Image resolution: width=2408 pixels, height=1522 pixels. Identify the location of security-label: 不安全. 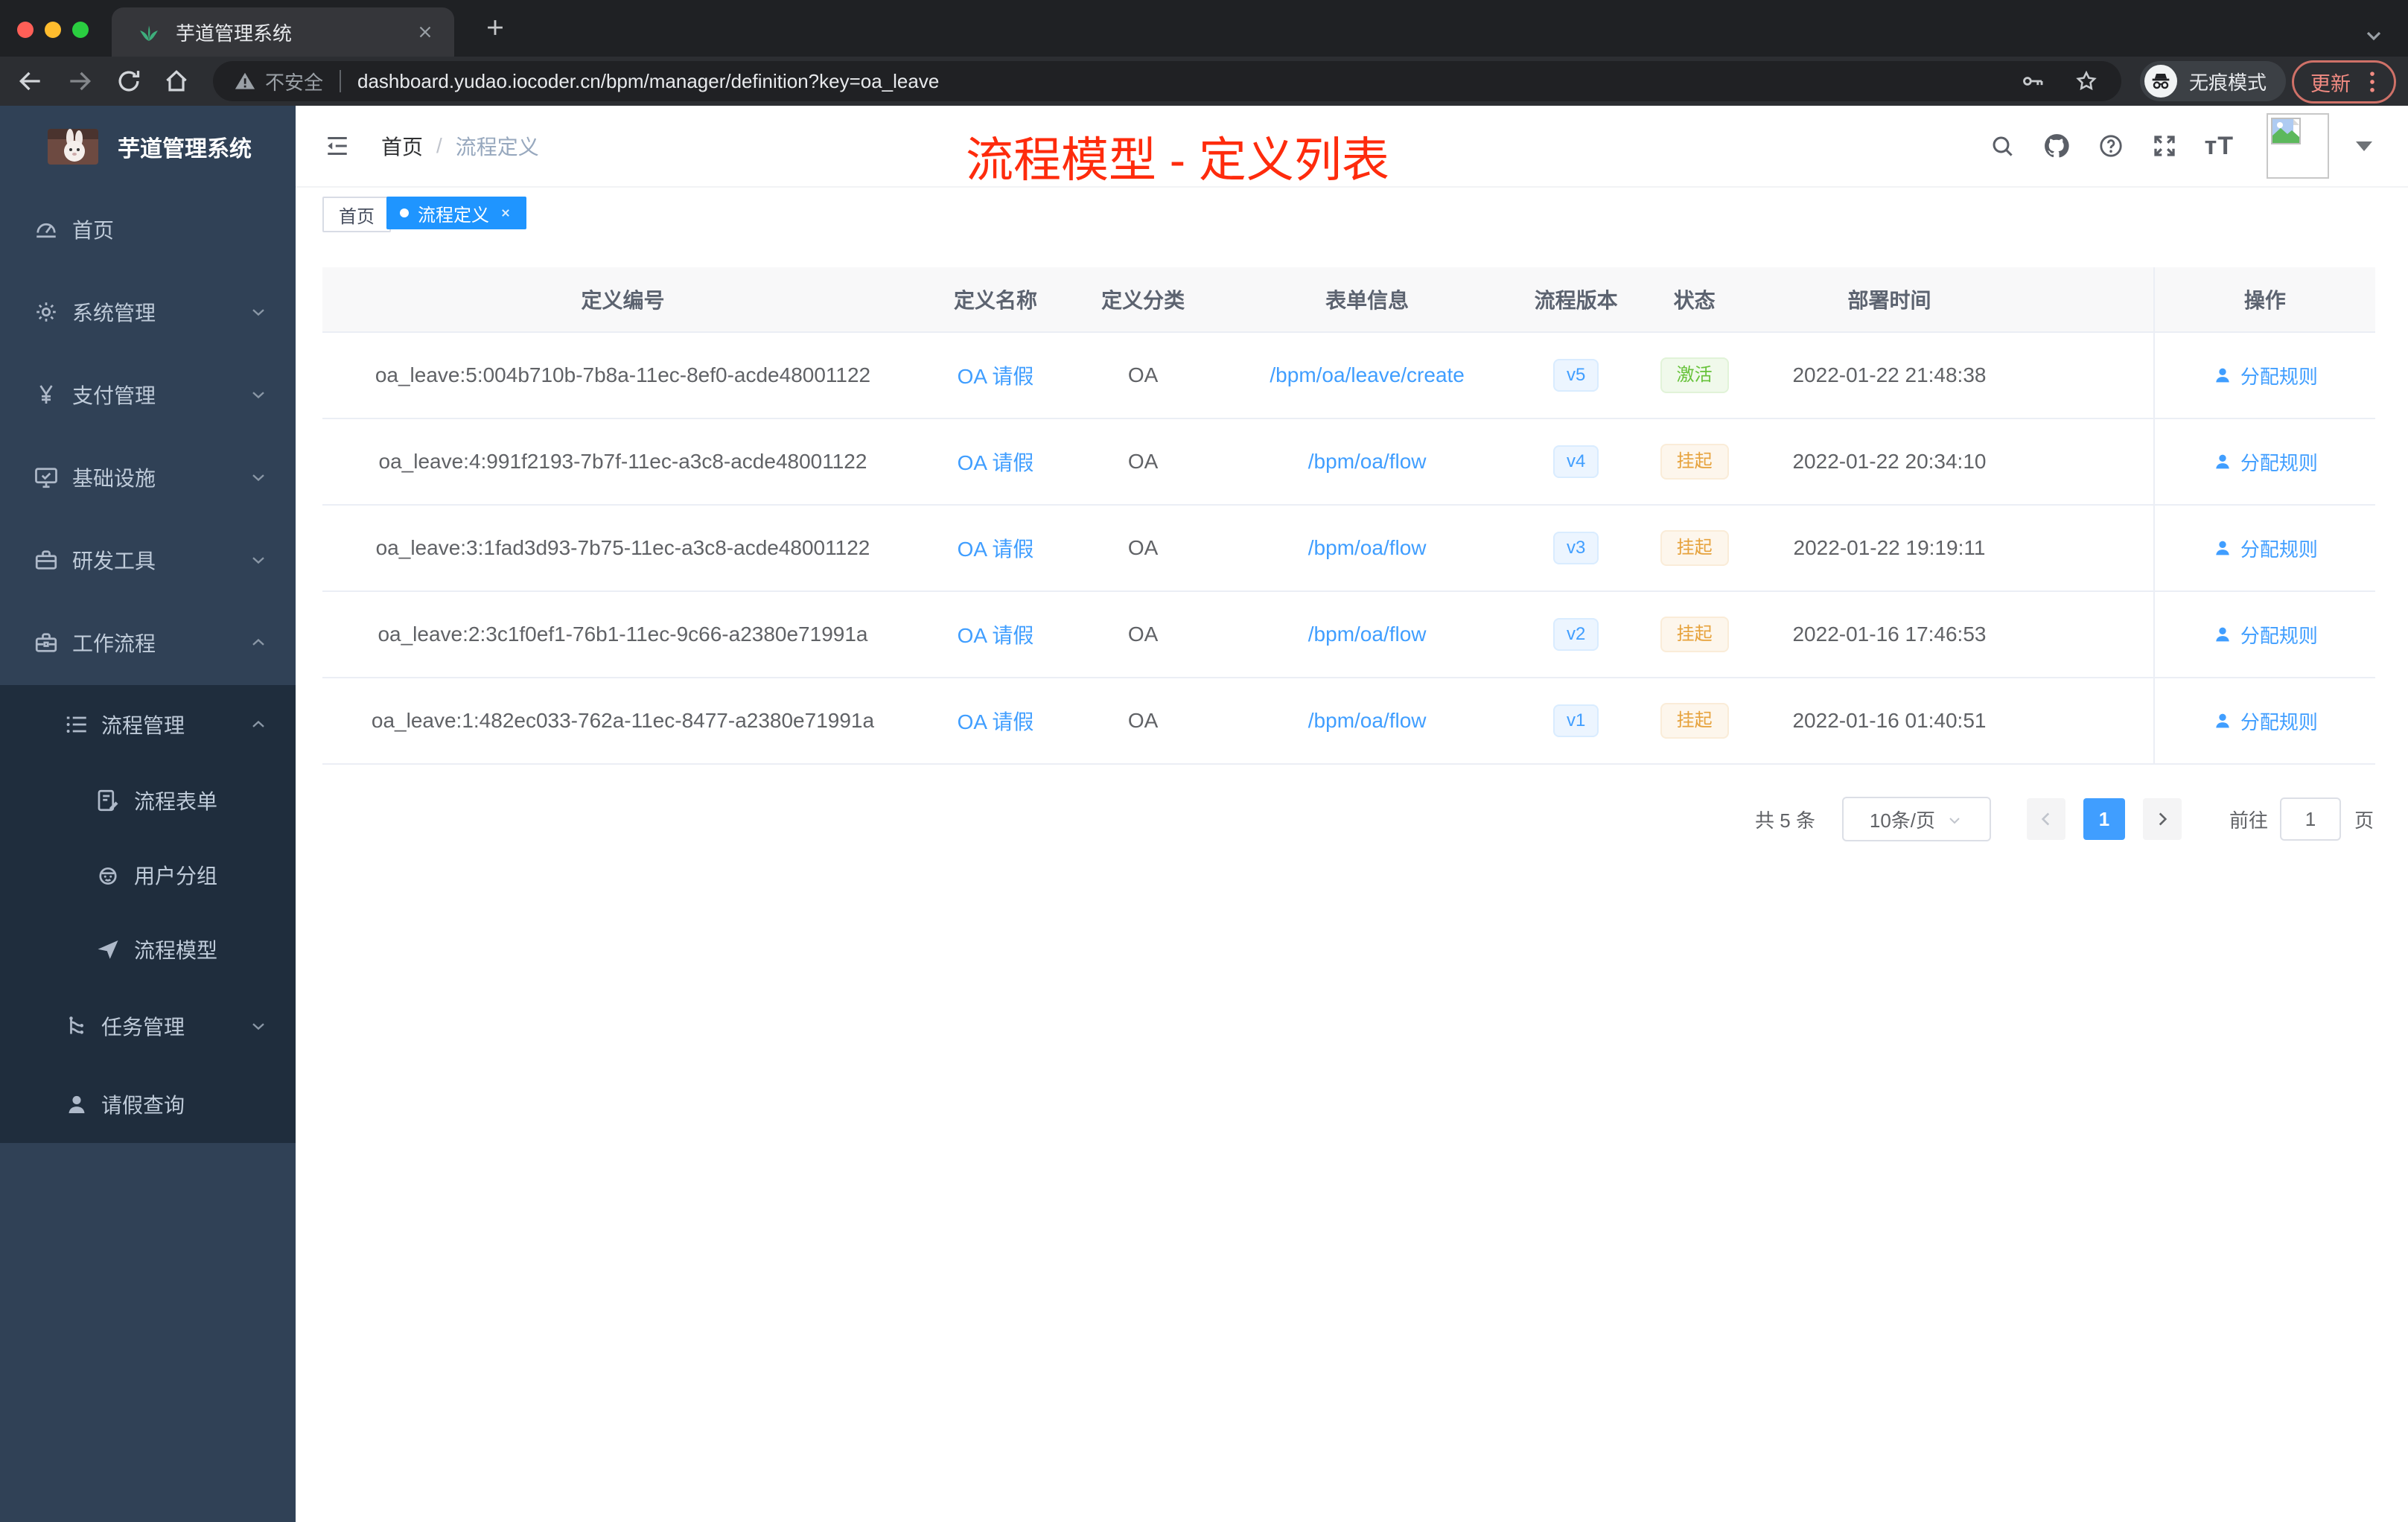
(294, 81).